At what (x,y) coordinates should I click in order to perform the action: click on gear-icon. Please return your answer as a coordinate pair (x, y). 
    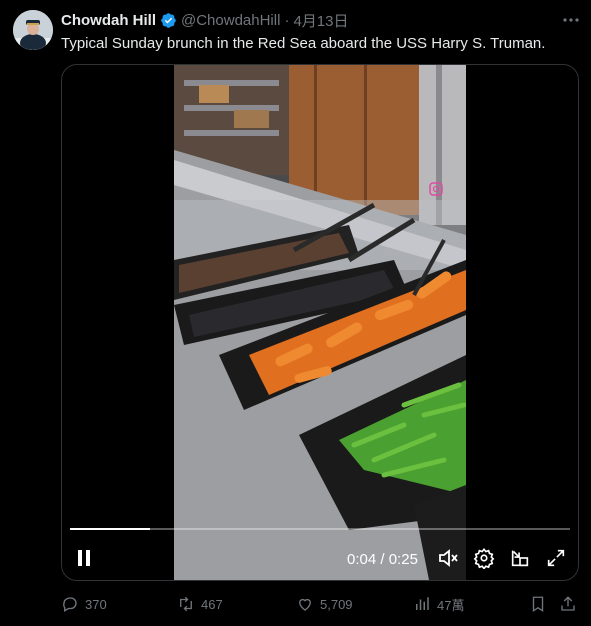
    Looking at the image, I should click on (484, 558).